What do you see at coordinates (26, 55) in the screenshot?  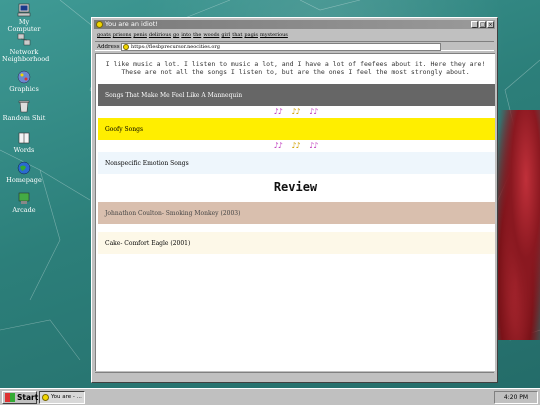 I see `desktop-icon-label: Network Neighborhood` at bounding box center [26, 55].